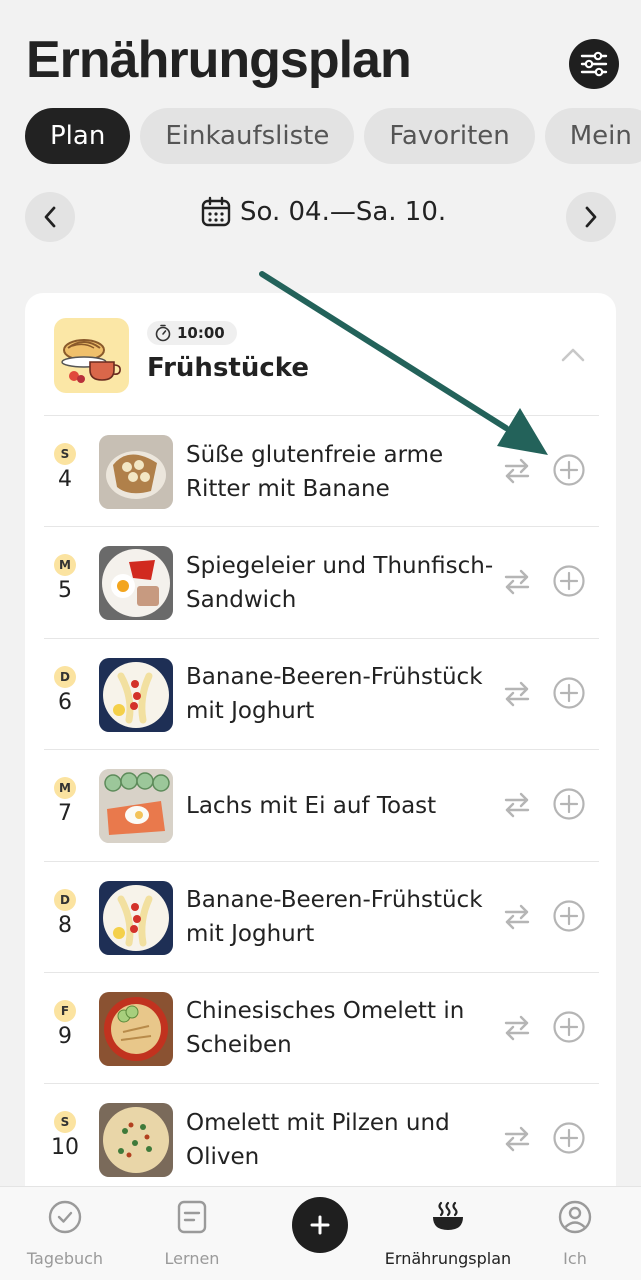 The image size is (641, 1280). I want to click on meal-header: 10:00 Frühstücke, so click(320, 354).